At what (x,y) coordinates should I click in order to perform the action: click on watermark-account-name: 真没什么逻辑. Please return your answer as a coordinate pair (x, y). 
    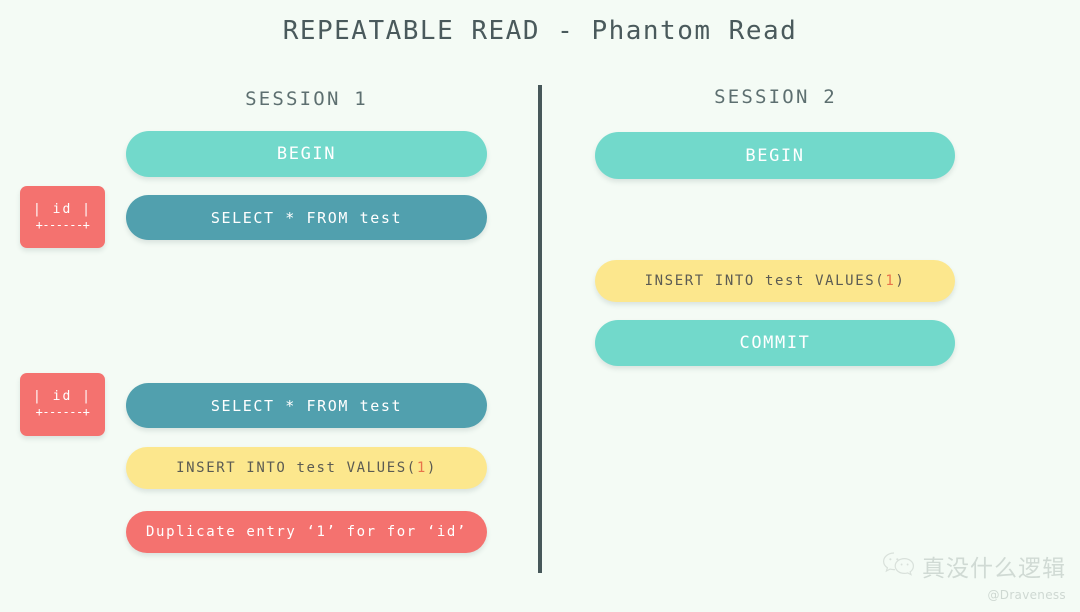
    Looking at the image, I should click on (994, 569).